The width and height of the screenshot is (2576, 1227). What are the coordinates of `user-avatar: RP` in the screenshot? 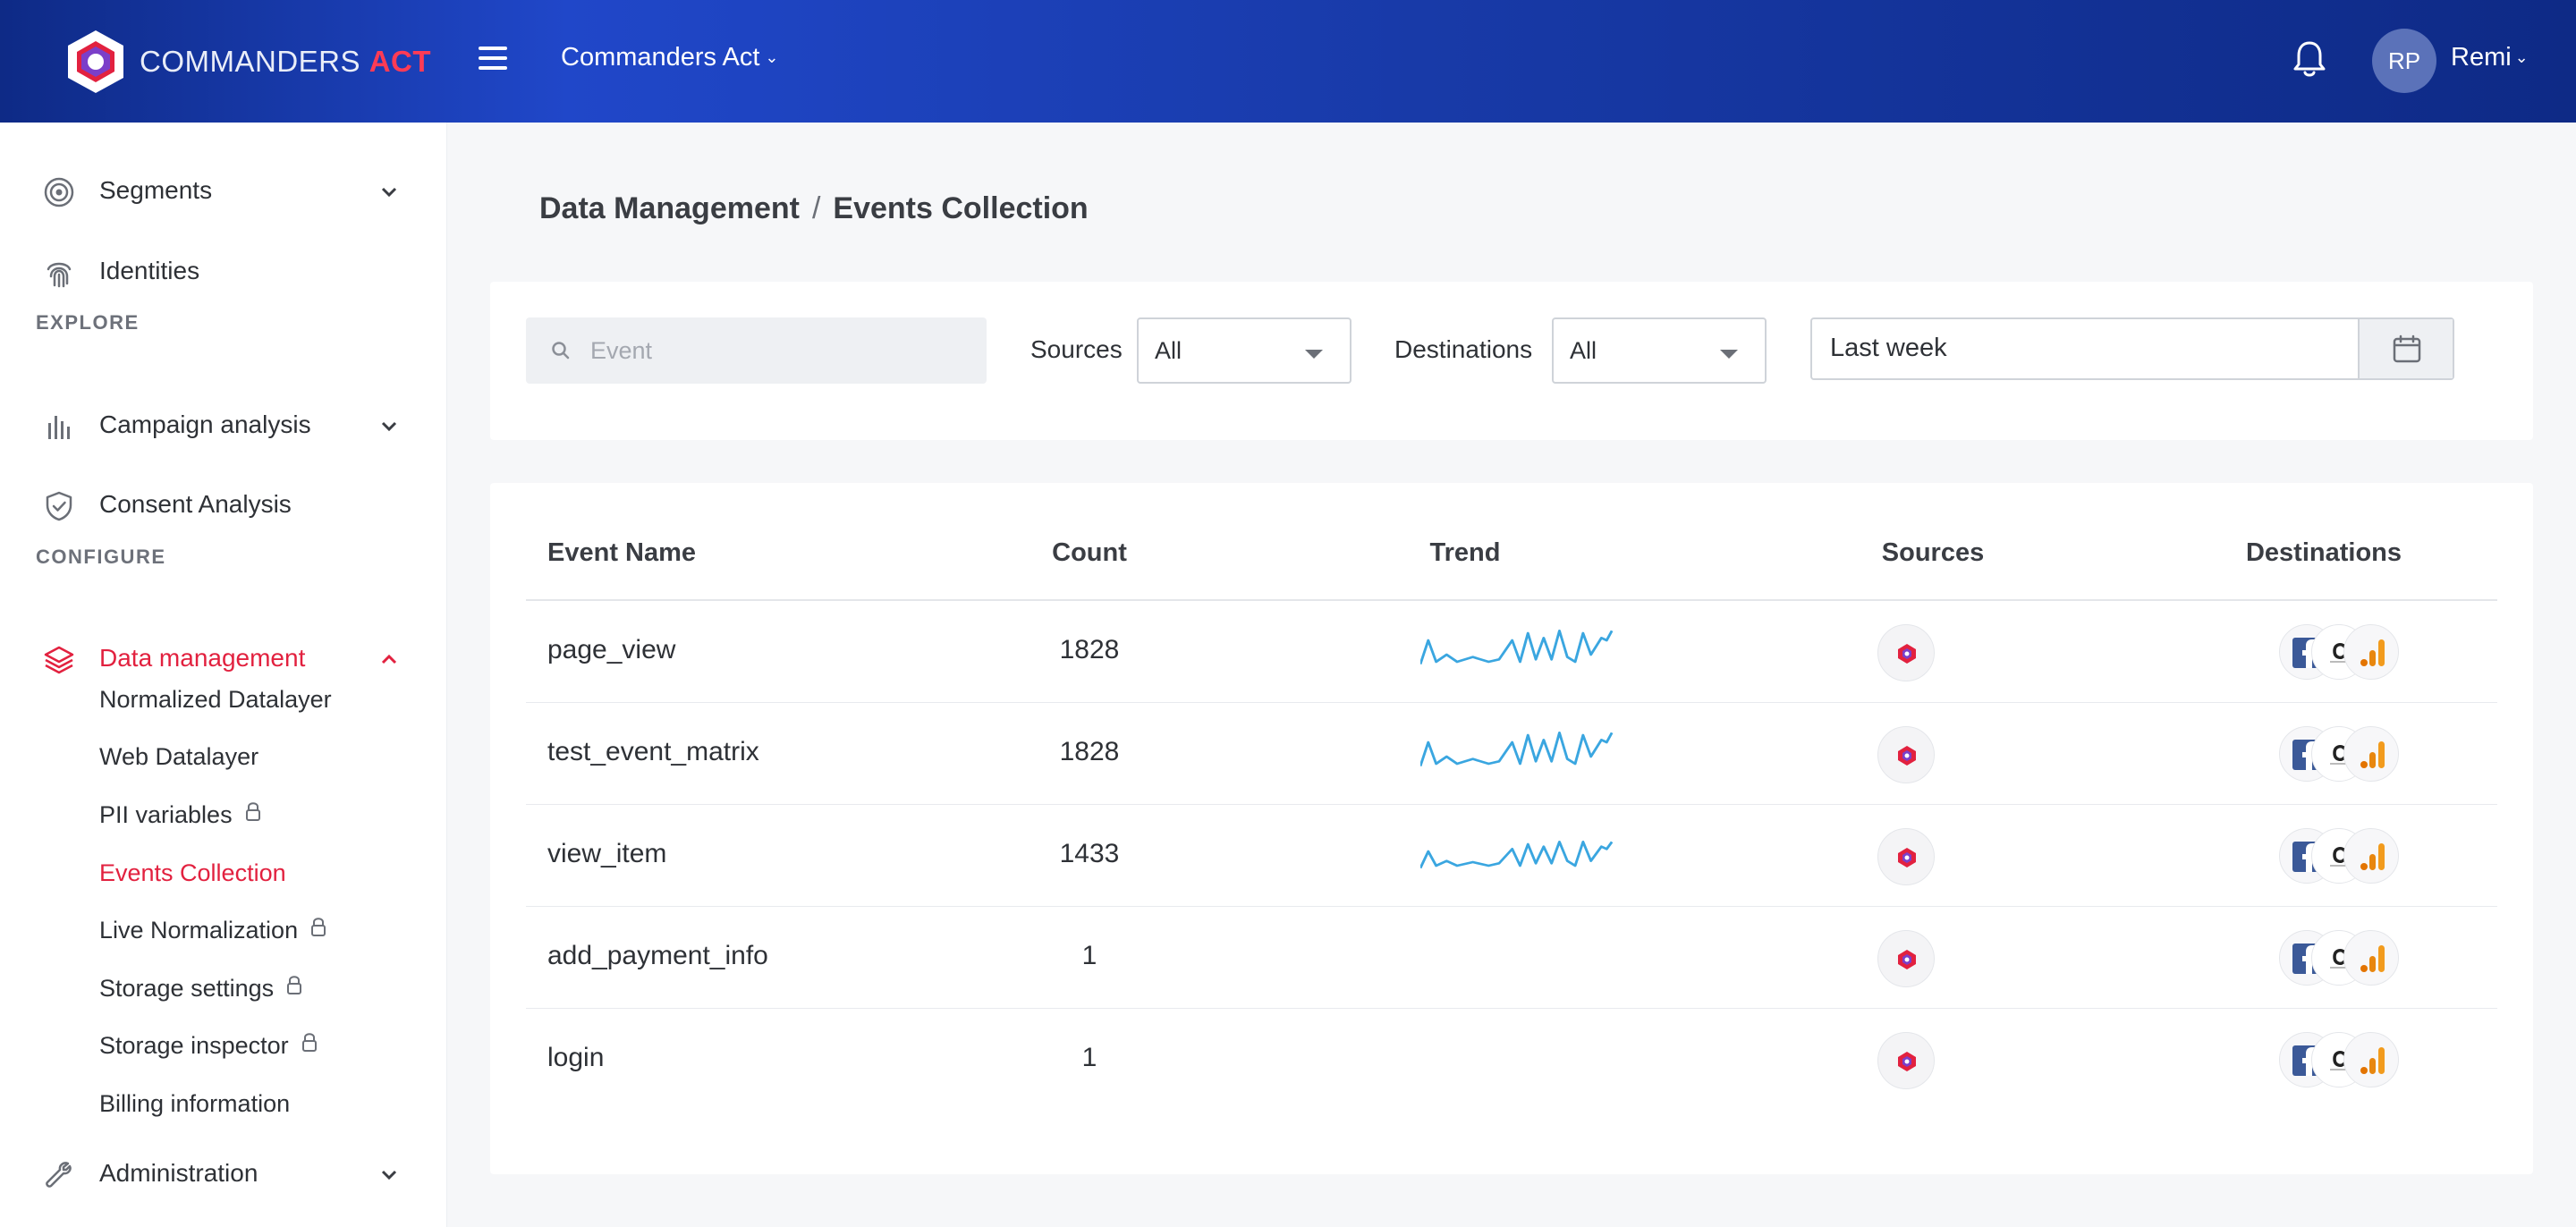 It's located at (2404, 61).